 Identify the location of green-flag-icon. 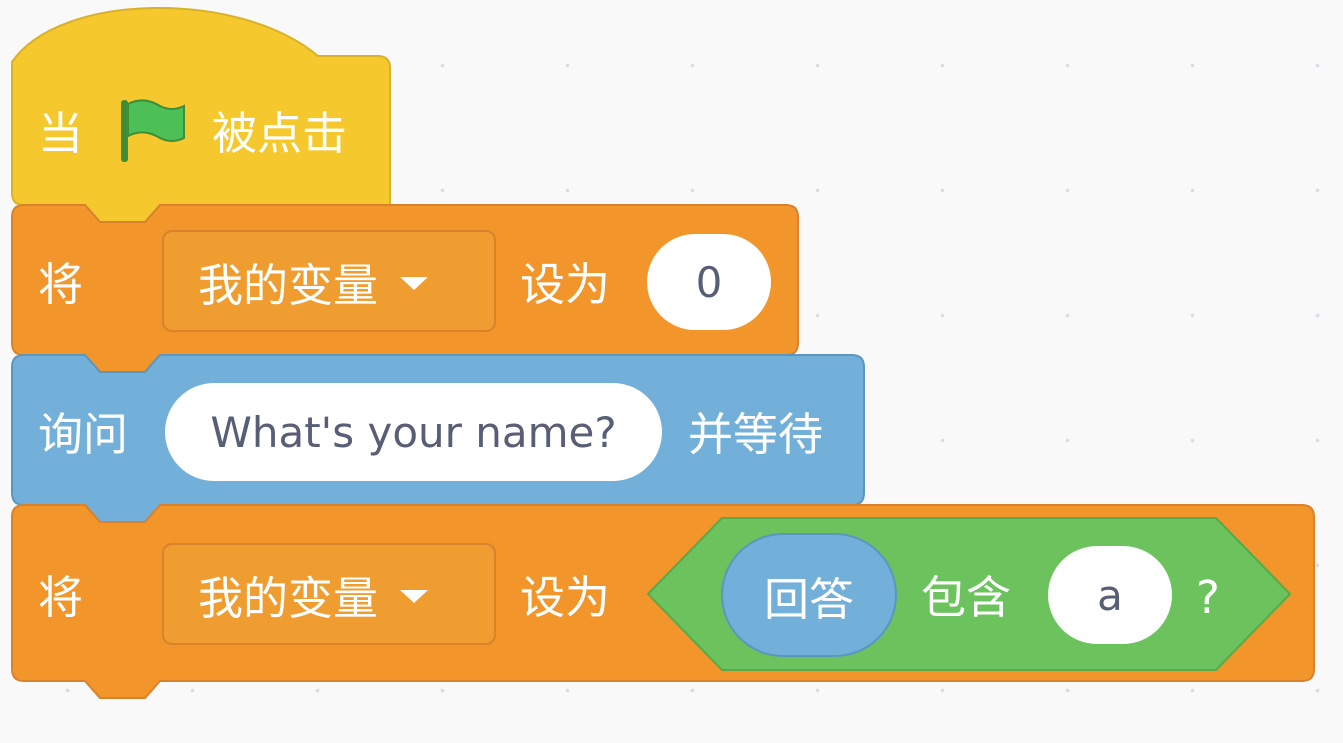
(153, 131).